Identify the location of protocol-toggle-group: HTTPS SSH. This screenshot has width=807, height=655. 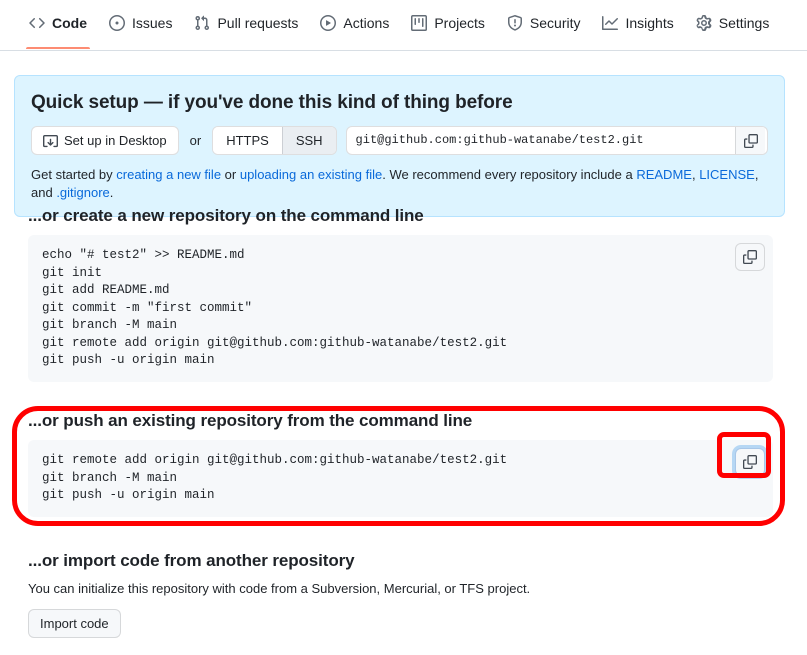
(274, 140).